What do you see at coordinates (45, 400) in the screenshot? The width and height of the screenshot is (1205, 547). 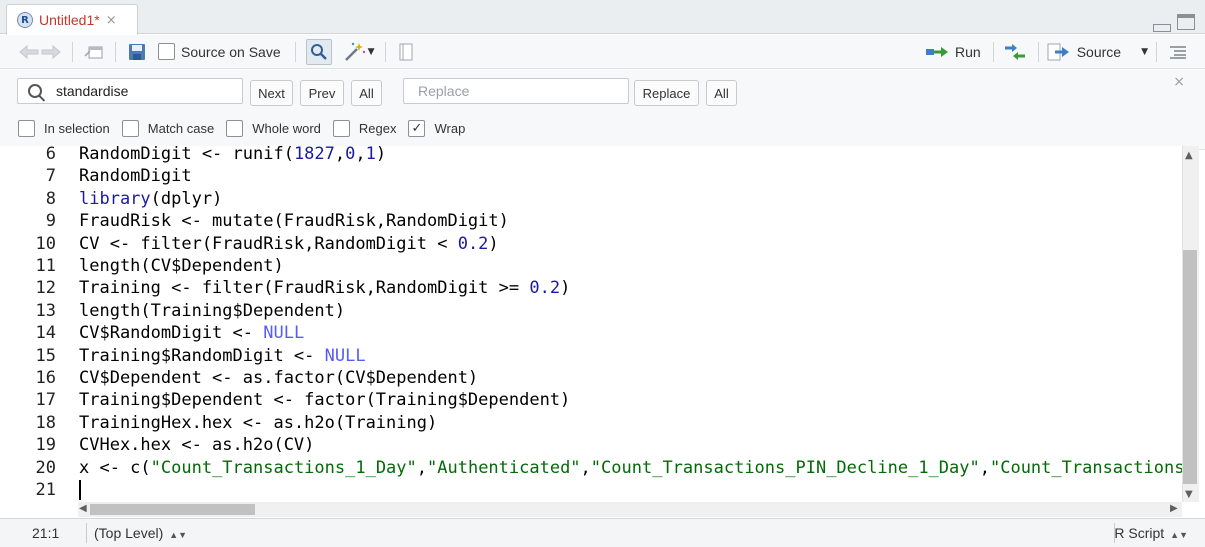 I see `line-number: 17` at bounding box center [45, 400].